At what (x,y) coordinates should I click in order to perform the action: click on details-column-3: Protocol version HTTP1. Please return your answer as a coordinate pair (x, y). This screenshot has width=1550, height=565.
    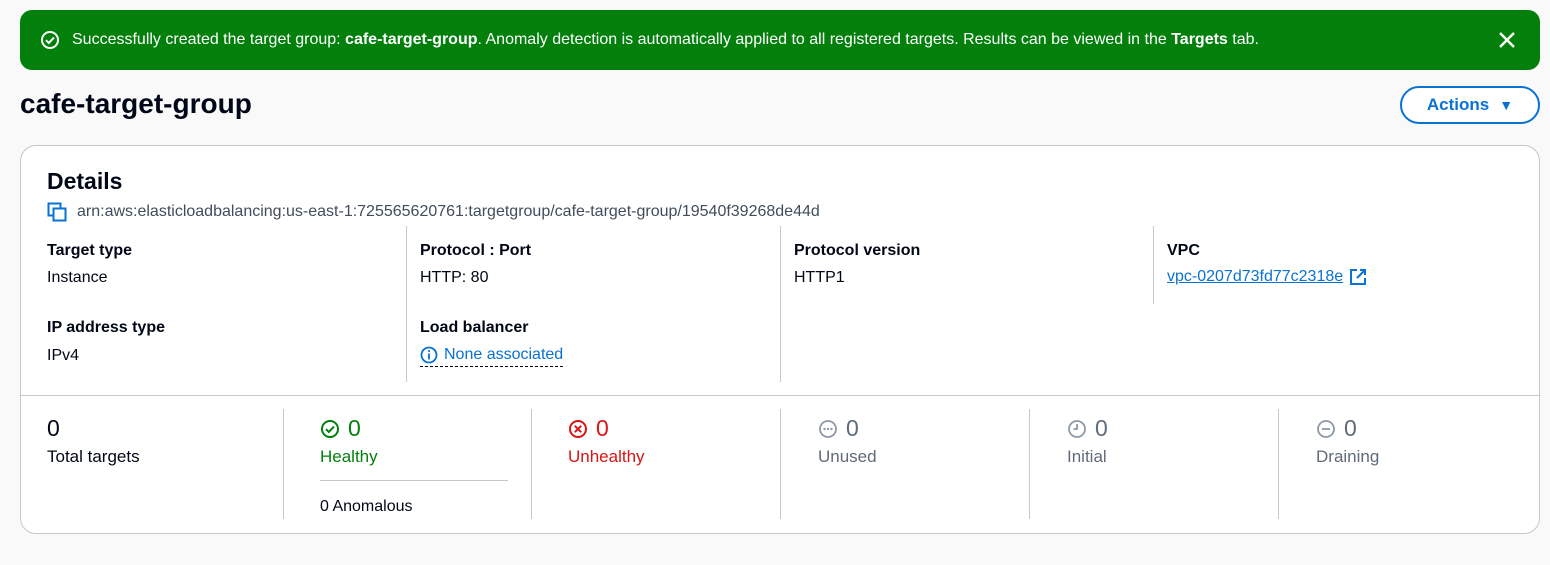
    Looking at the image, I should click on (967, 304).